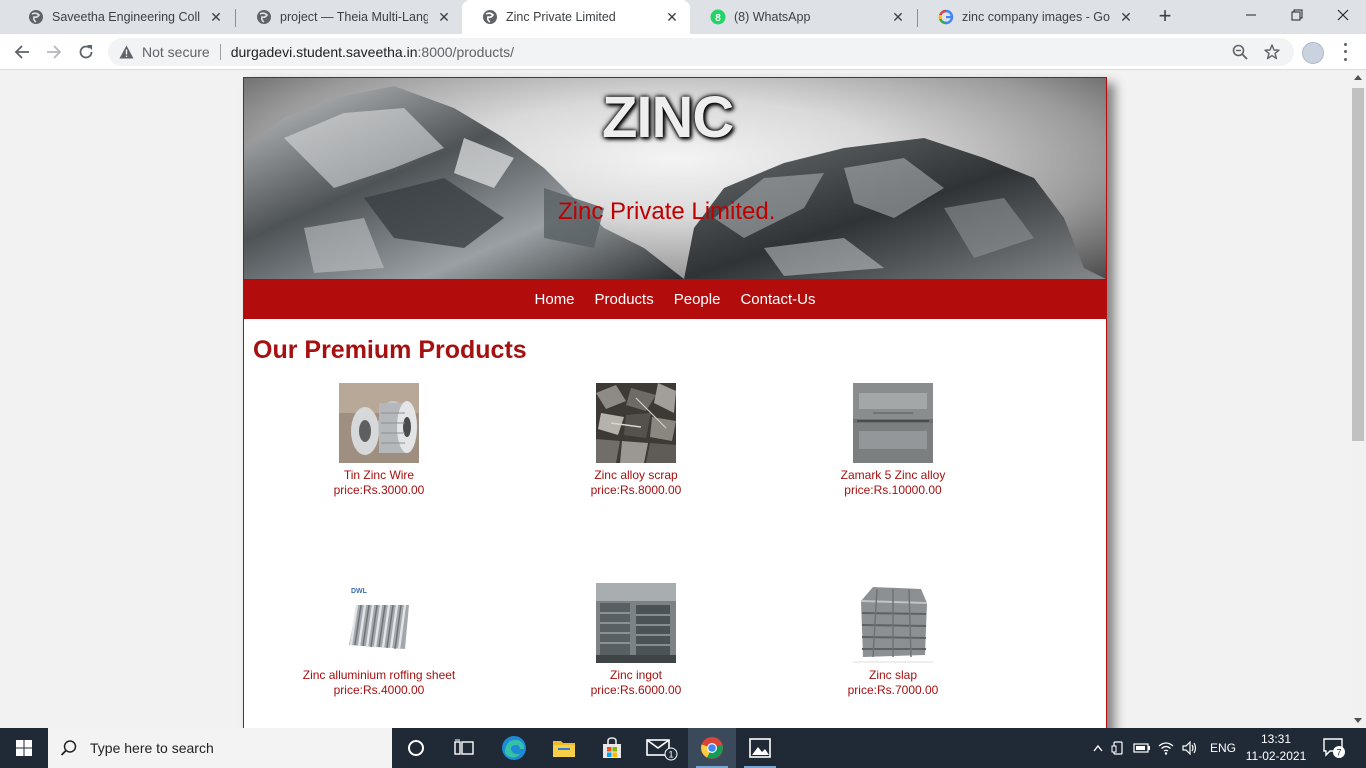  I want to click on page-scrollbar, so click(1358, 399).